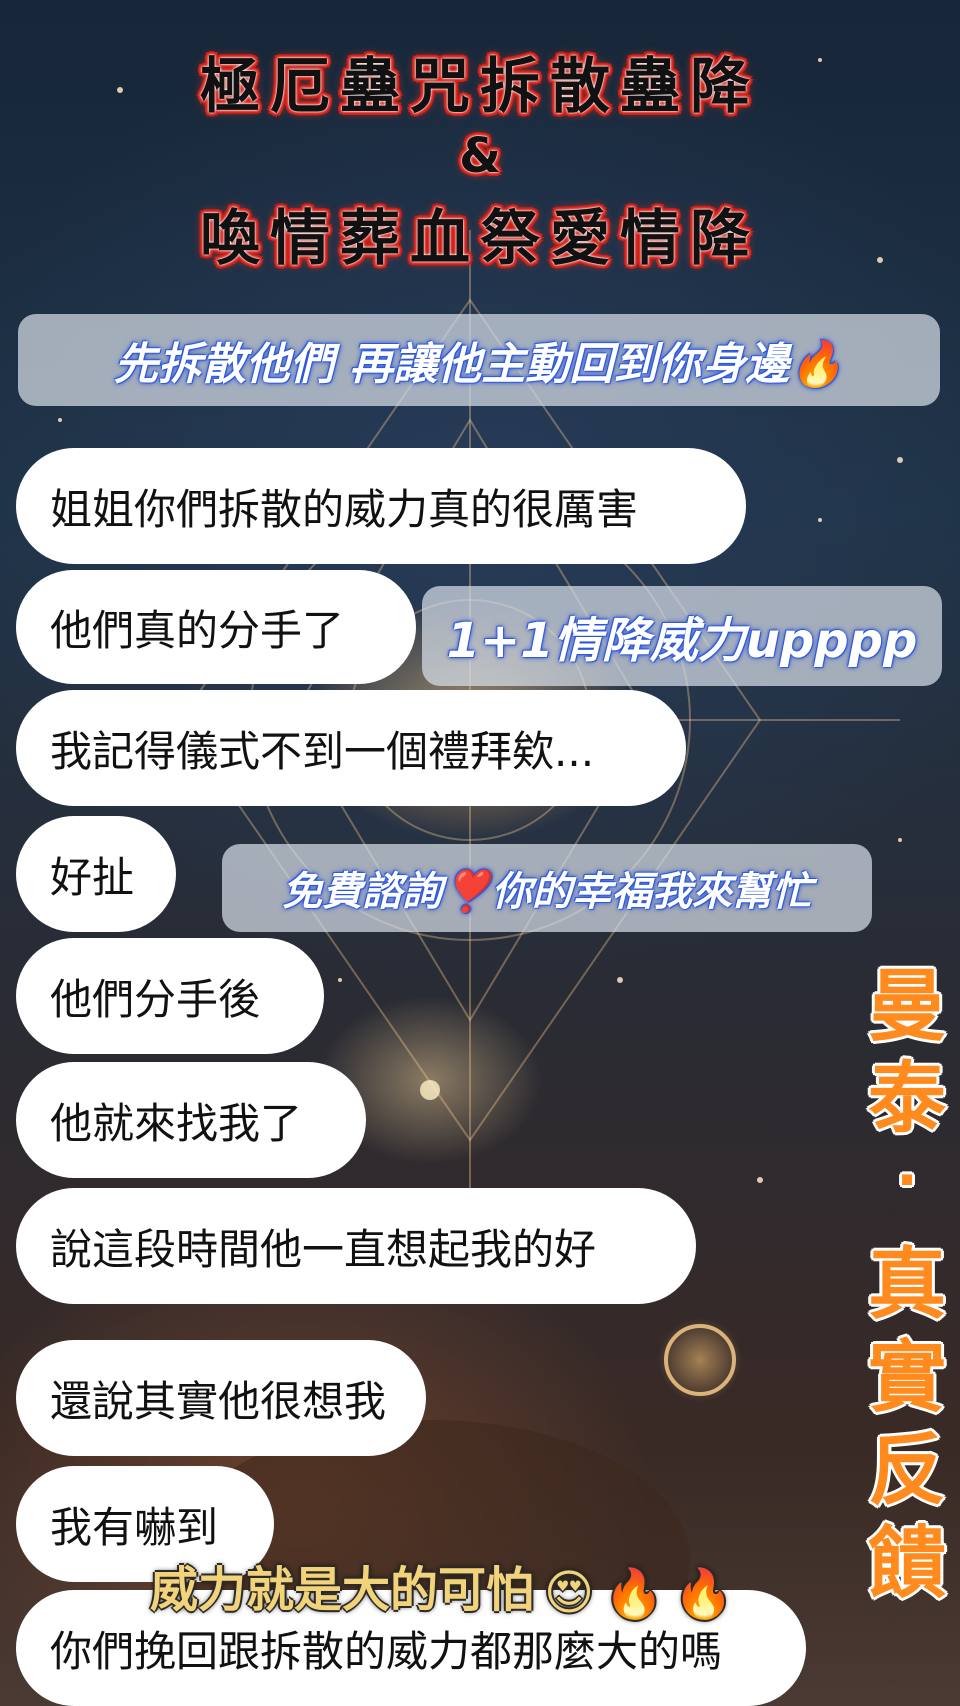 This screenshot has height=1706, width=960. Describe the element at coordinates (906, 1471) in the screenshot. I see `side-title-char: 反` at that location.